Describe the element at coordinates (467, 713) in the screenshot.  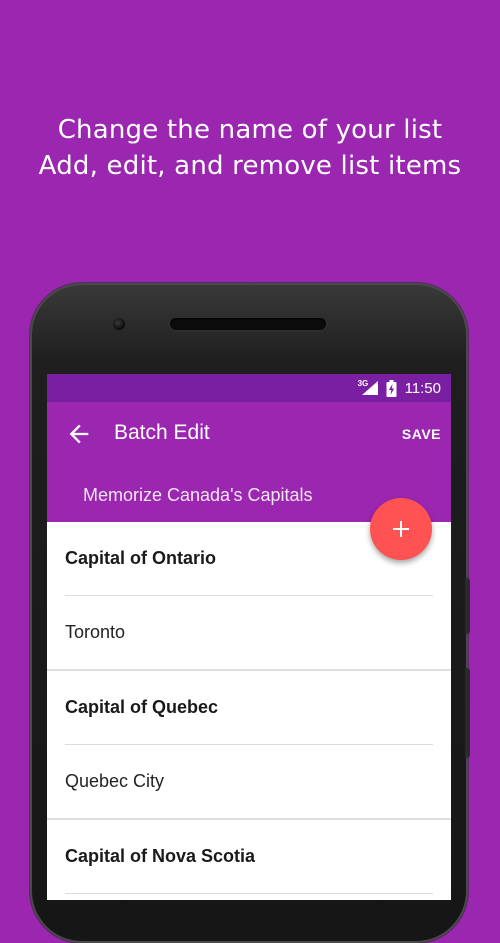
I see `phone-power-button` at that location.